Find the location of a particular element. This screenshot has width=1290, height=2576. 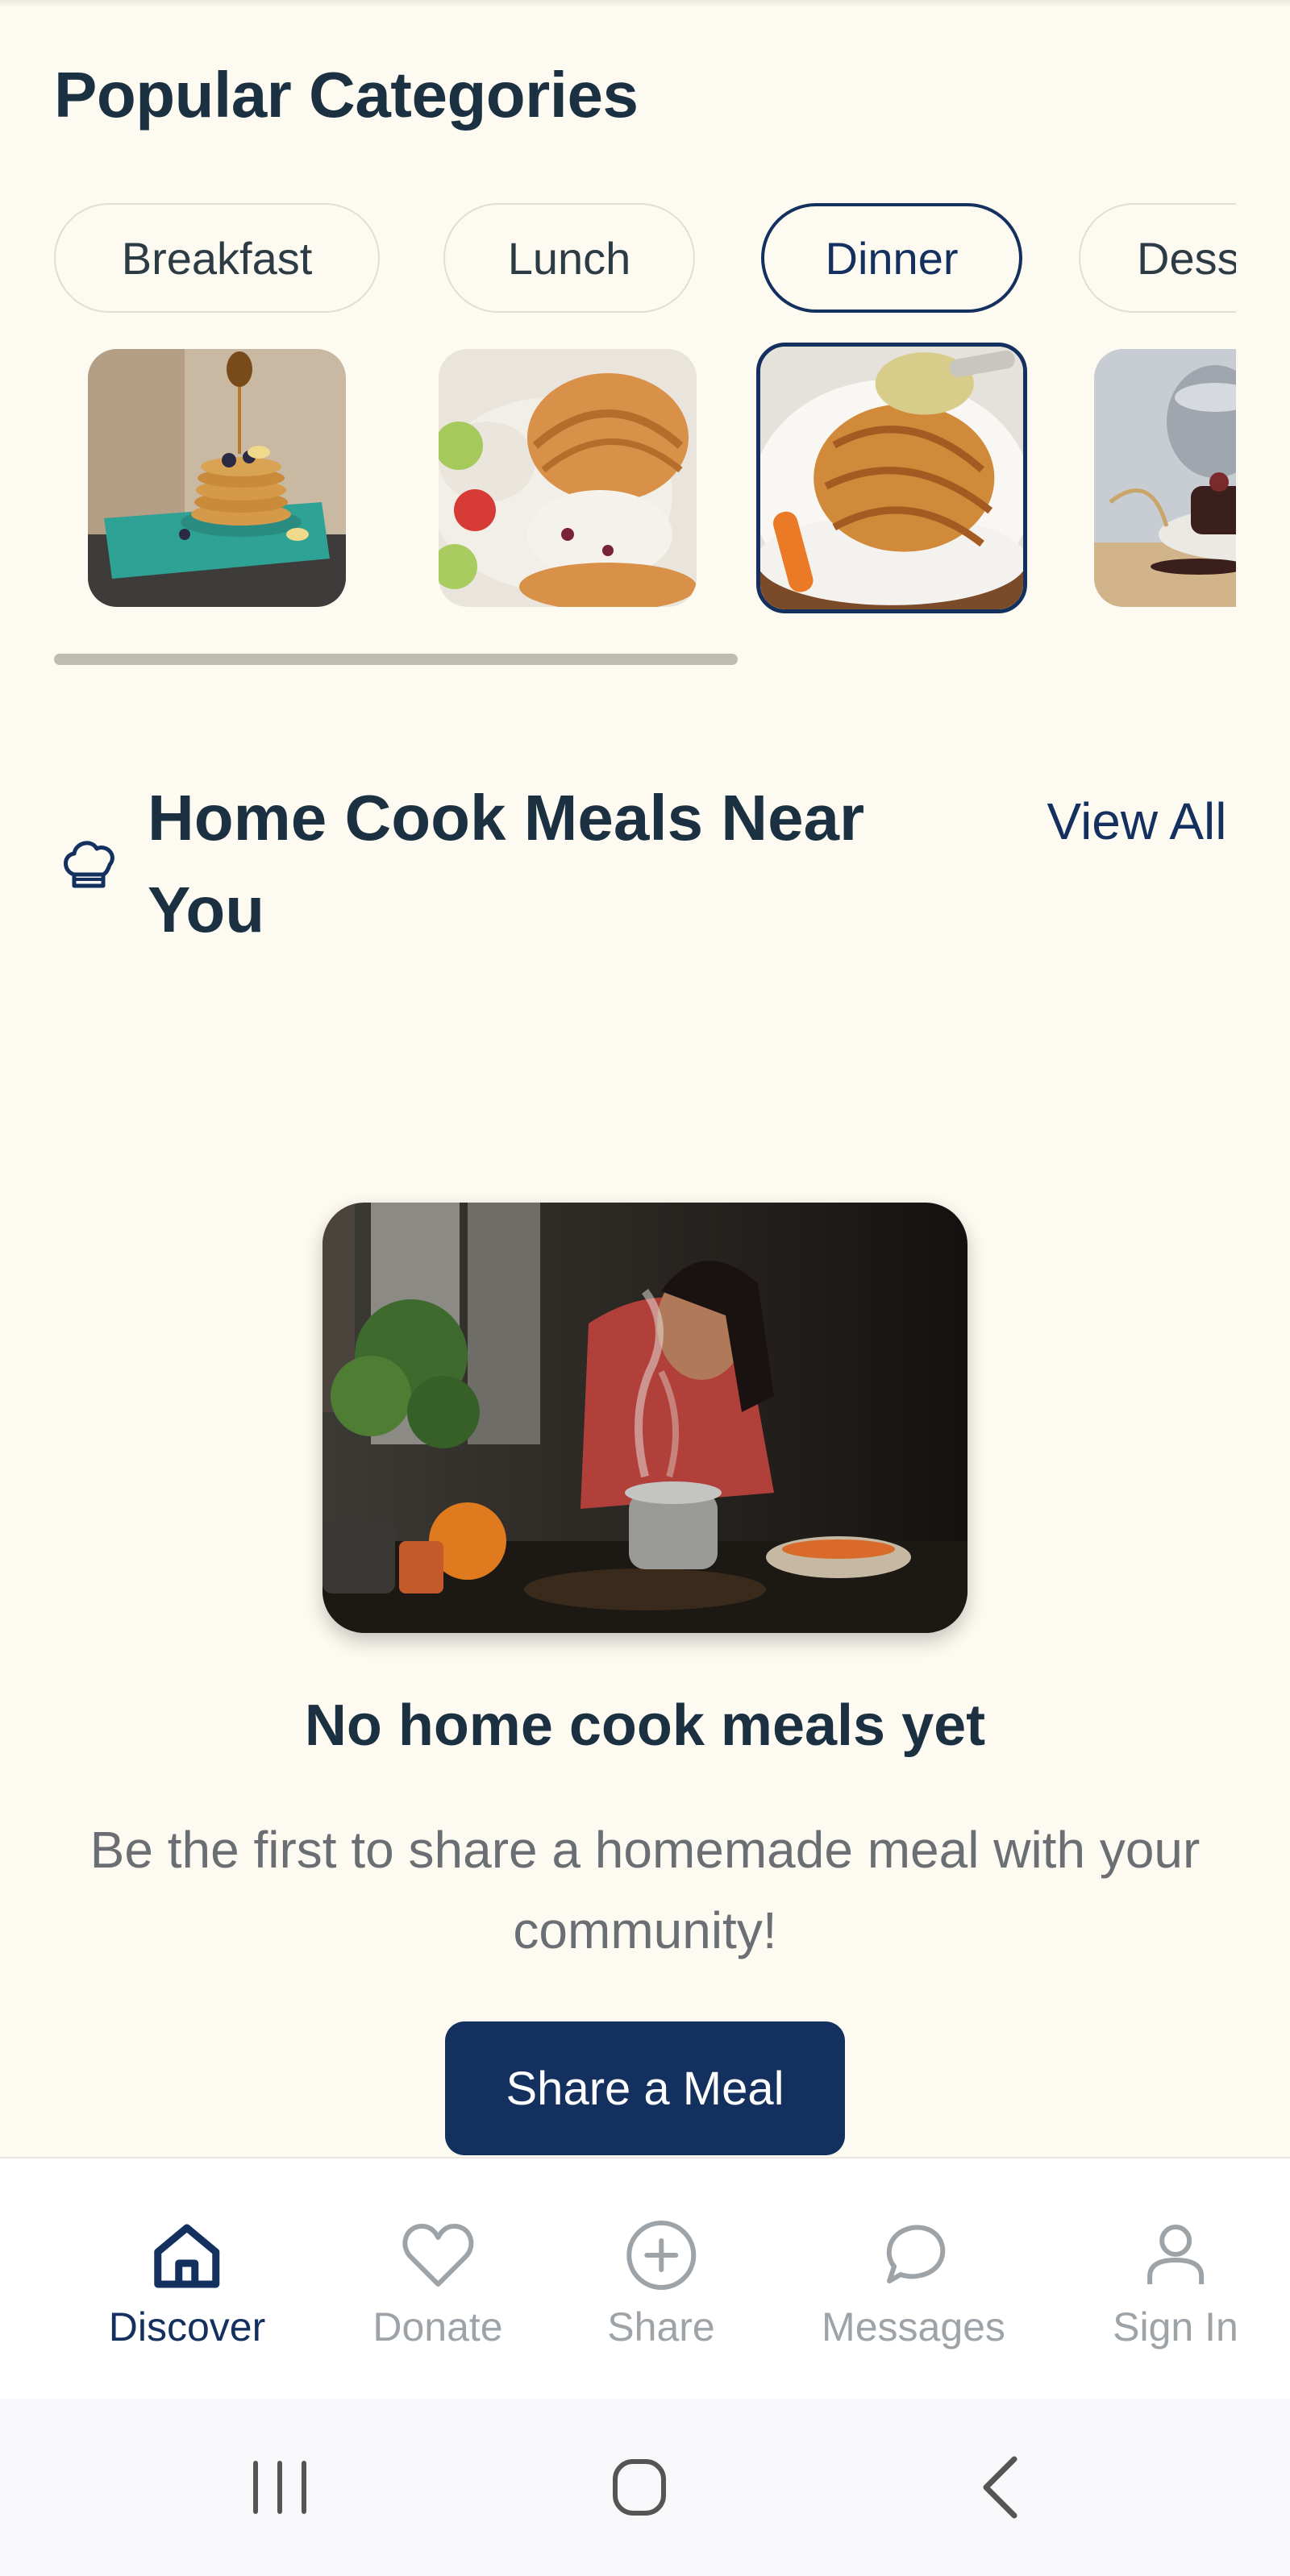

popular-categories-title: Popular Categories is located at coordinates (346, 95).